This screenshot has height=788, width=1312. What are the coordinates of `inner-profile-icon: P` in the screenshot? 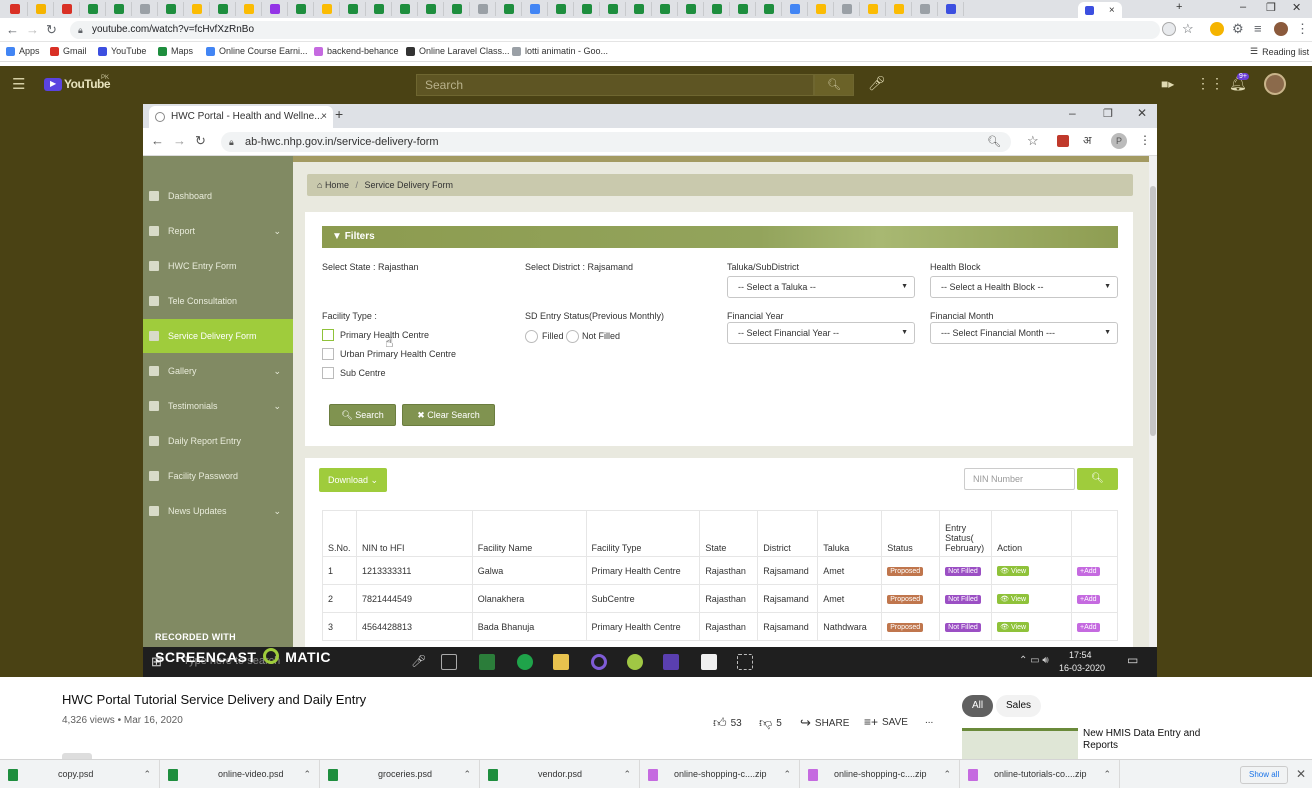 It's located at (1119, 141).